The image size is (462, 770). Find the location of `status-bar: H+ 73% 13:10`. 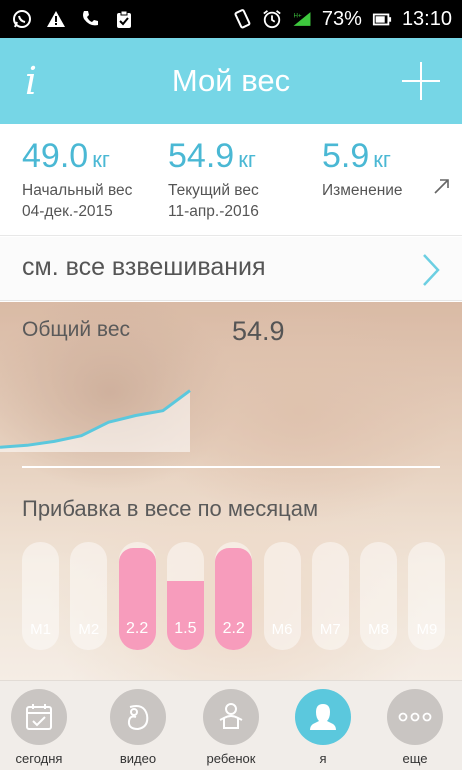

status-bar: H+ 73% 13:10 is located at coordinates (231, 19).